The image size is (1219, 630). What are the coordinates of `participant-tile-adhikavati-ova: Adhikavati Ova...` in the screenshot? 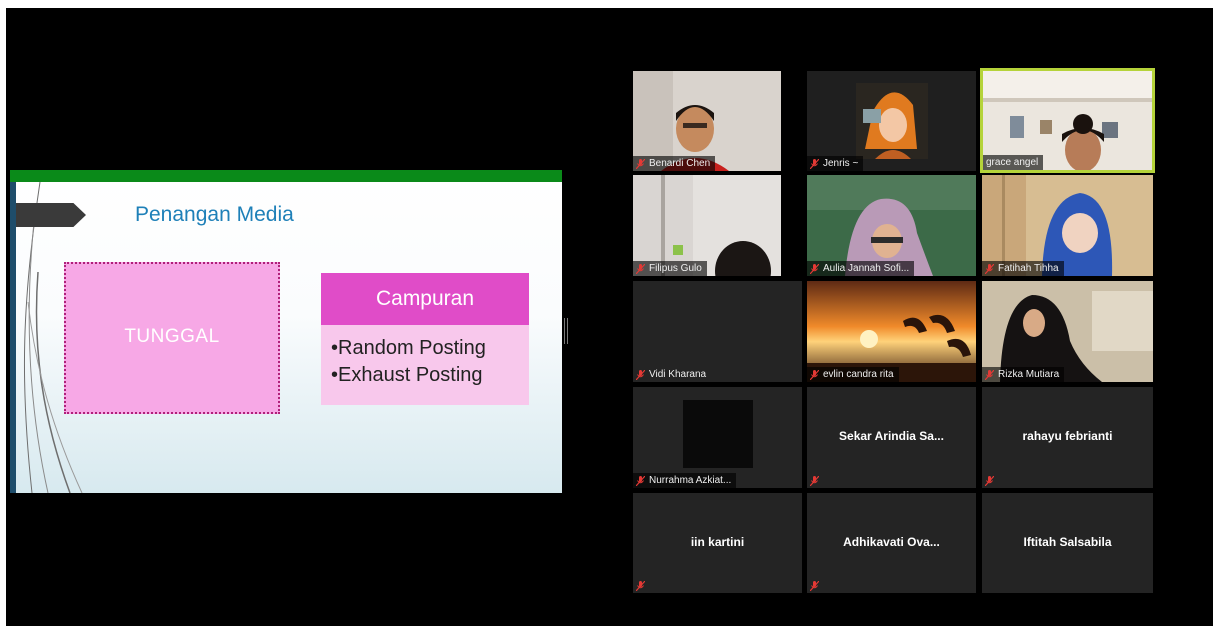 It's located at (891, 543).